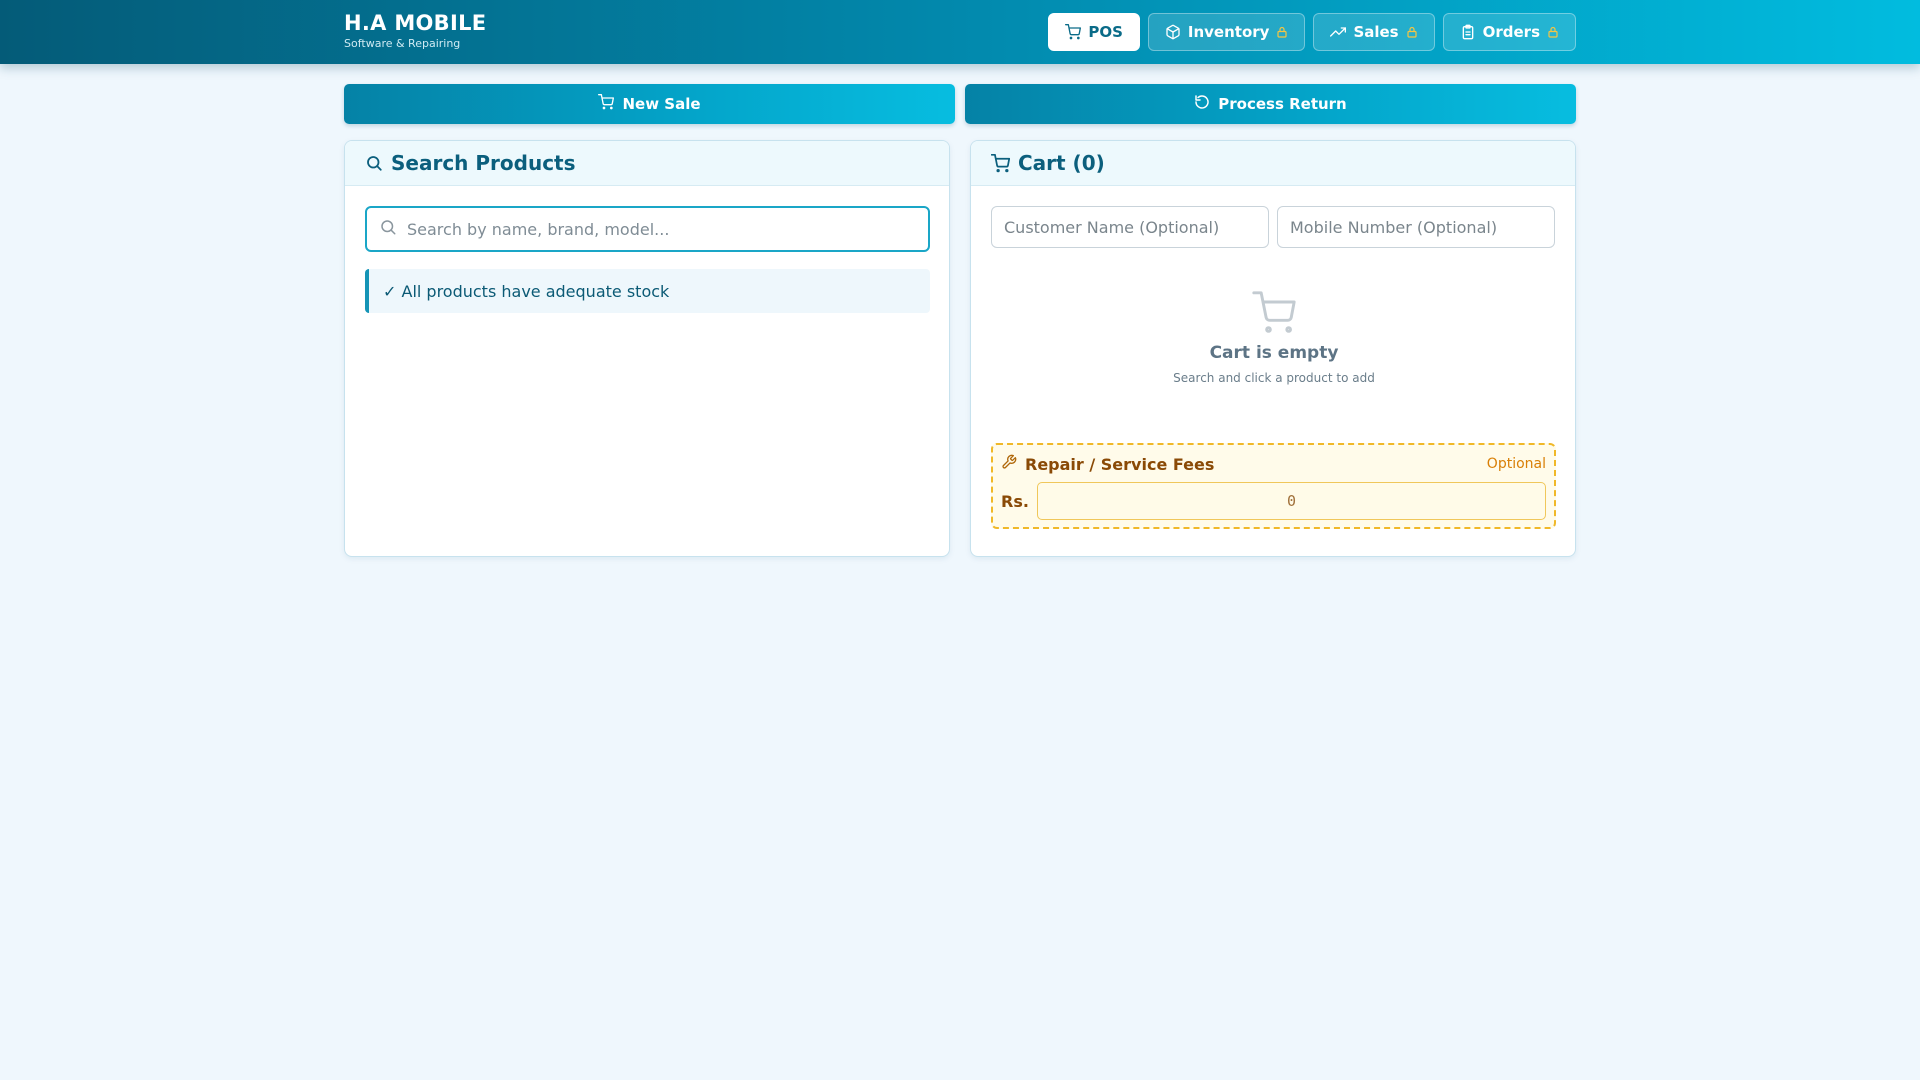 The image size is (1920, 1080). I want to click on customer-name-input, so click(1130, 227).